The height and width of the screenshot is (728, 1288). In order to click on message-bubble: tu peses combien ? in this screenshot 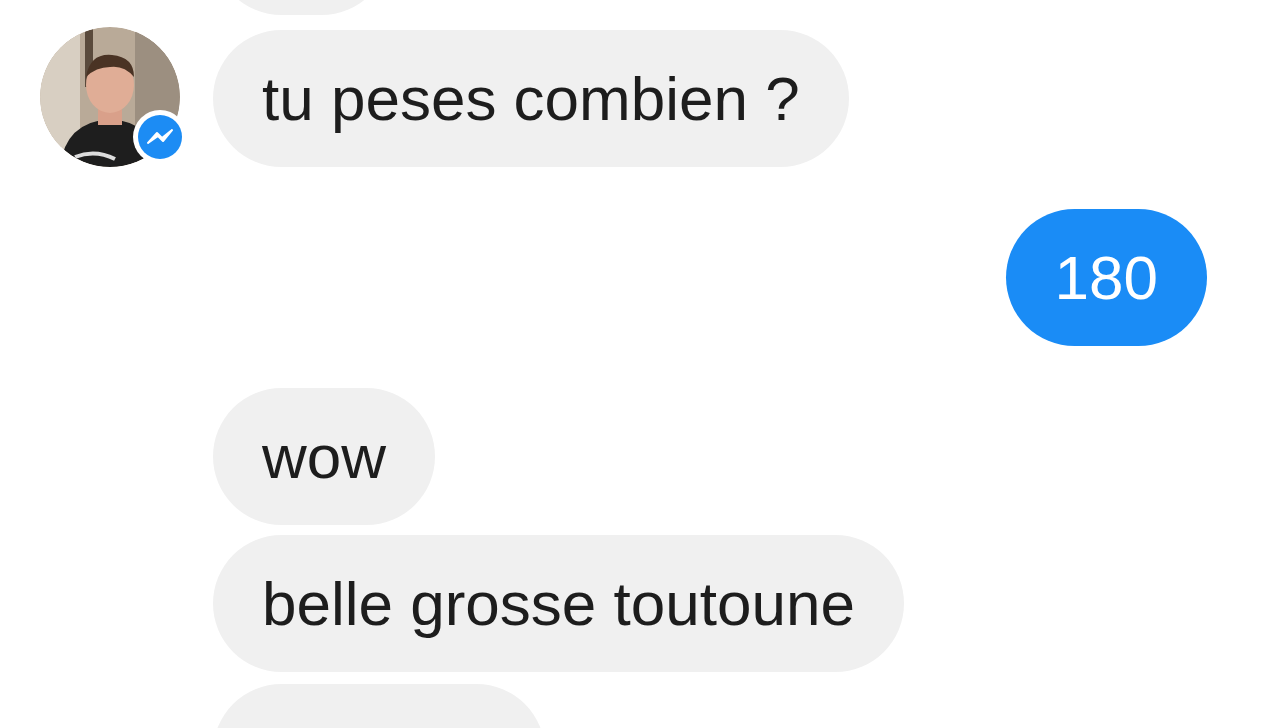, I will do `click(531, 98)`.